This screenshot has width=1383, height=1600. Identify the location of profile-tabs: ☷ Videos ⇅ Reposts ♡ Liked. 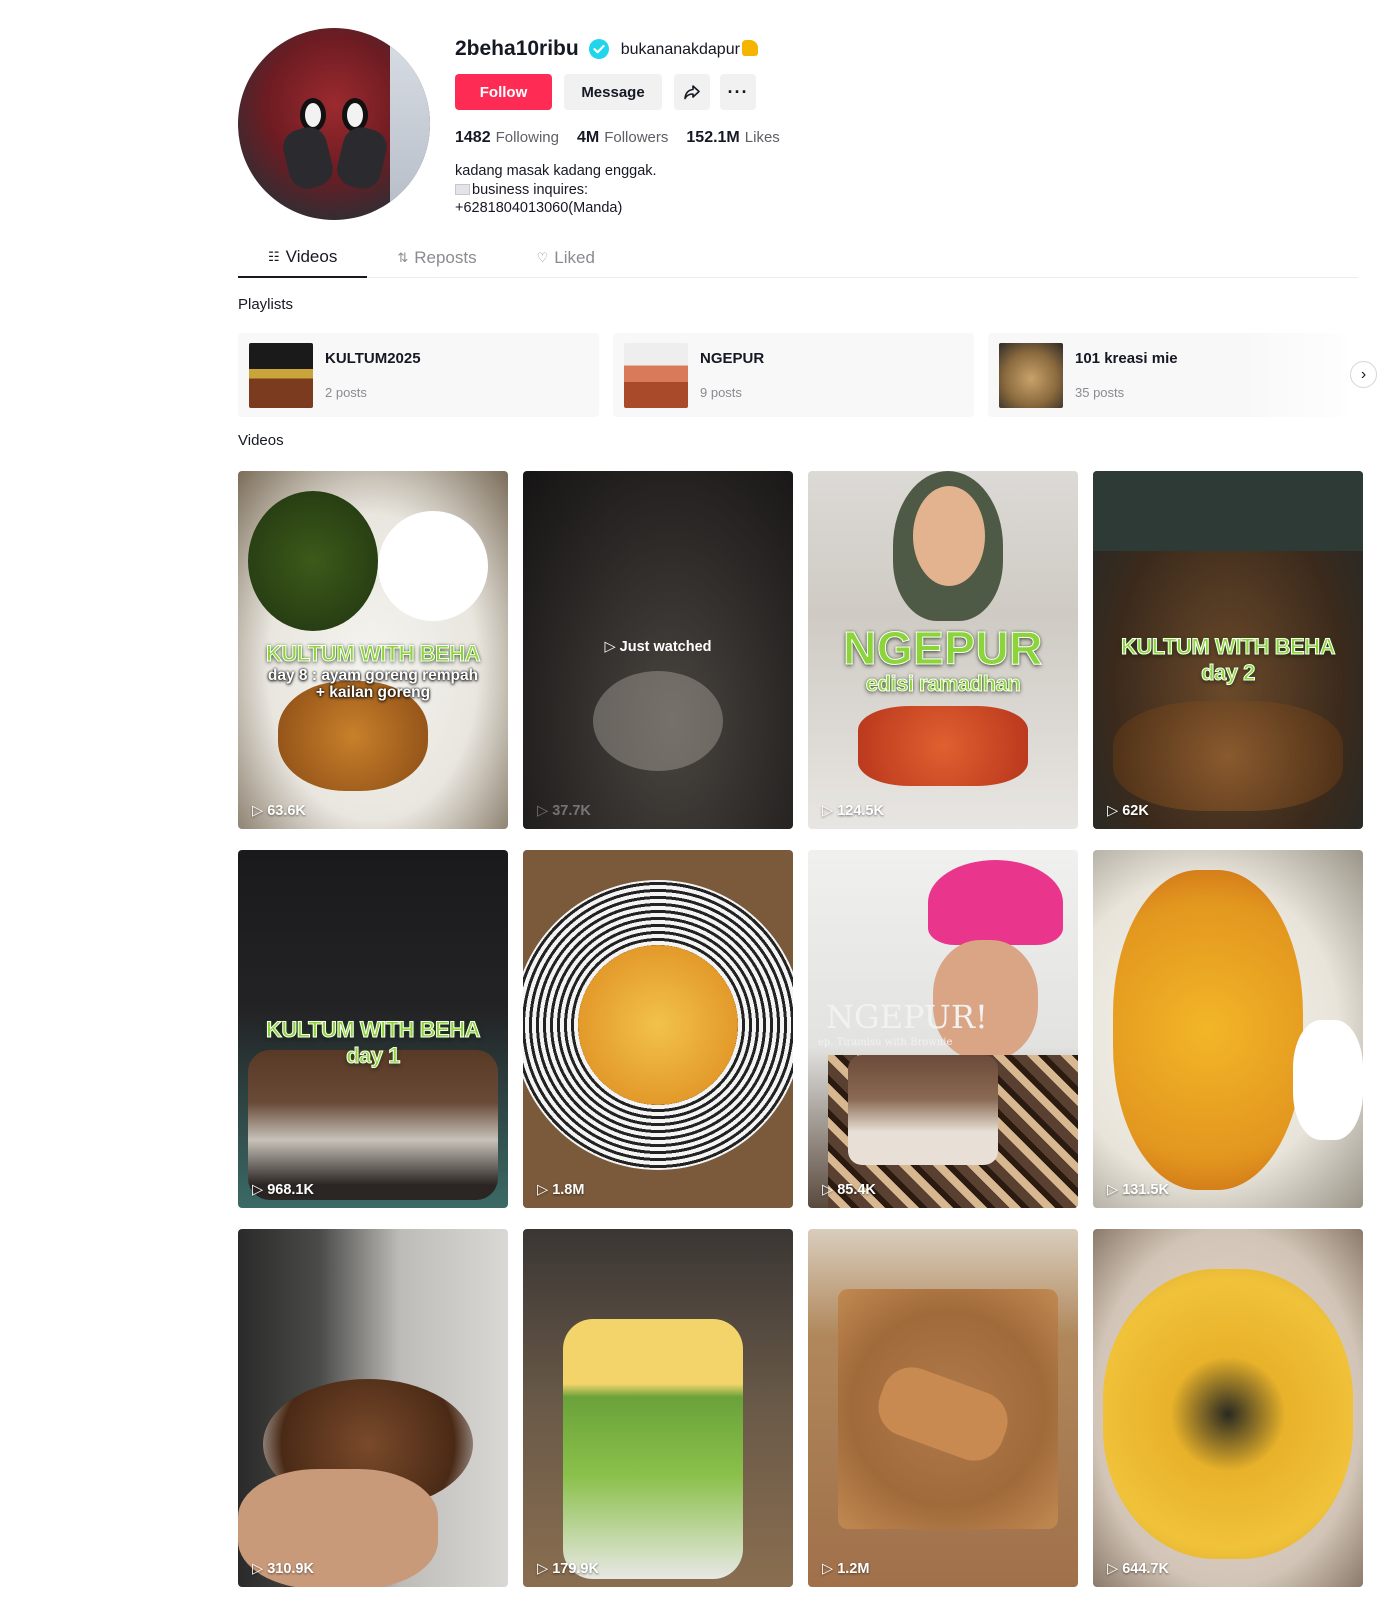
(798, 258).